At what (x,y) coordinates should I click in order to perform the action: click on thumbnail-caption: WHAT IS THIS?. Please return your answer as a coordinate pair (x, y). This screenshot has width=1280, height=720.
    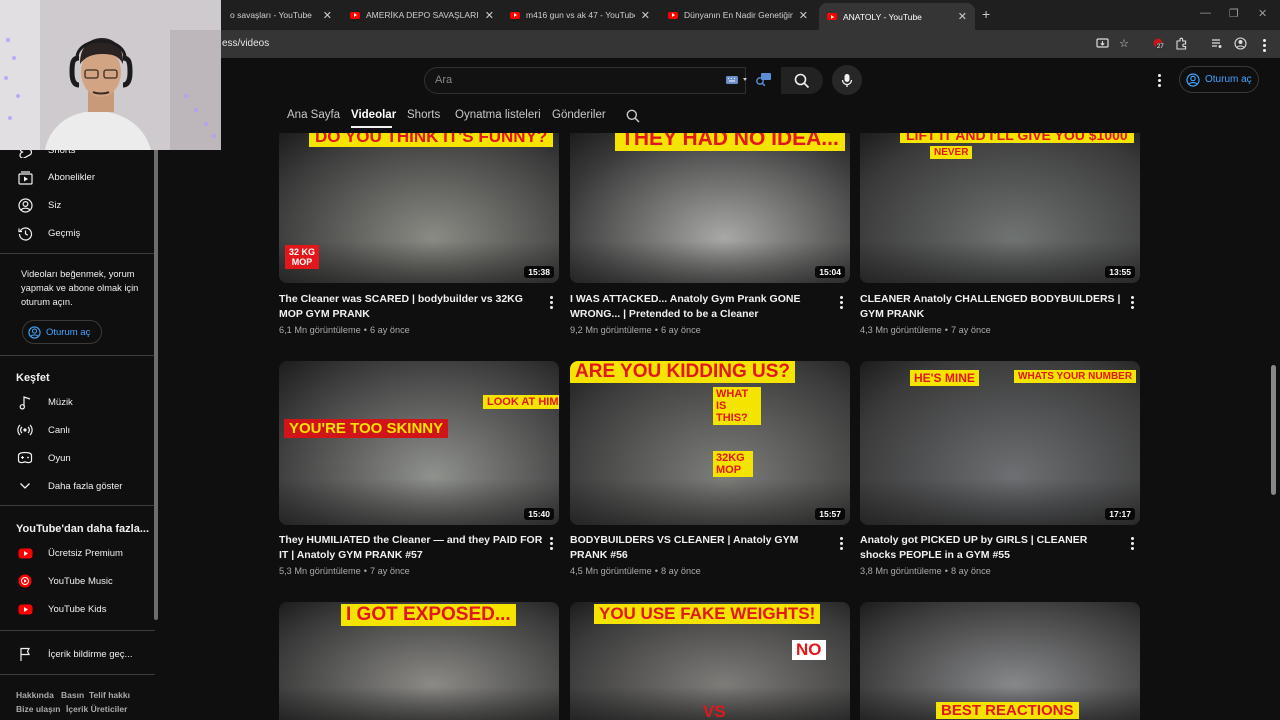
    Looking at the image, I should click on (737, 406).